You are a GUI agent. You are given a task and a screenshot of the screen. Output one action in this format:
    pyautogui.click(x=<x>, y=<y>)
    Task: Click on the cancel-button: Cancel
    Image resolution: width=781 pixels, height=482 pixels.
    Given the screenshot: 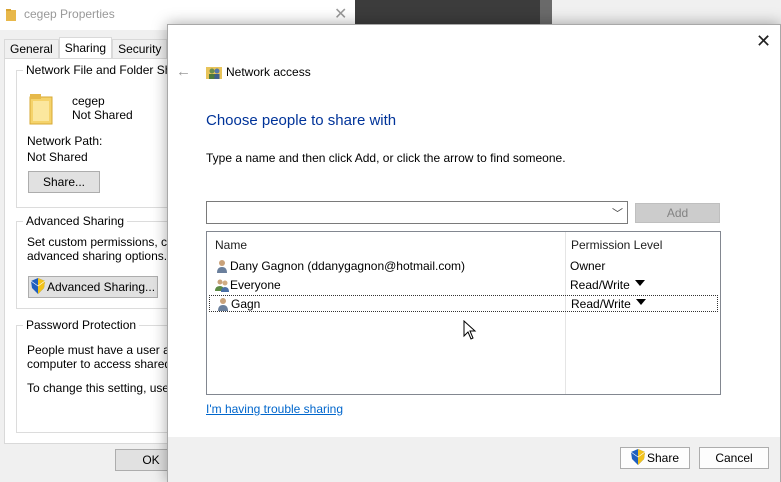 What is the action you would take?
    pyautogui.click(x=734, y=458)
    